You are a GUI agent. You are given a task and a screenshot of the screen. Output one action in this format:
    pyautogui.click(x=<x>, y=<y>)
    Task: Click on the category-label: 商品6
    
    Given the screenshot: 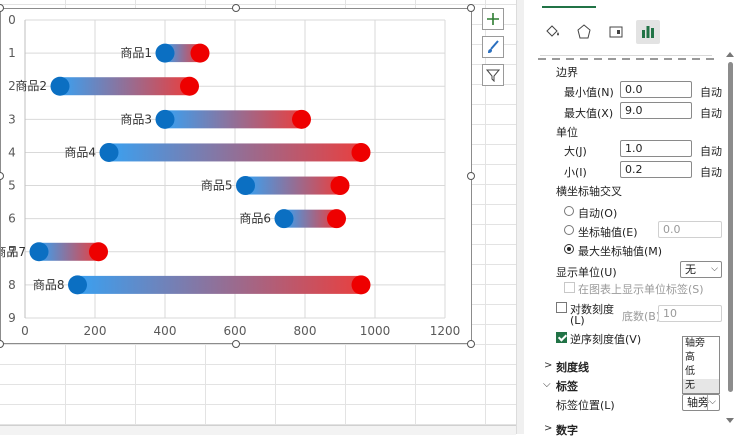 What is the action you would take?
    pyautogui.click(x=255, y=218)
    